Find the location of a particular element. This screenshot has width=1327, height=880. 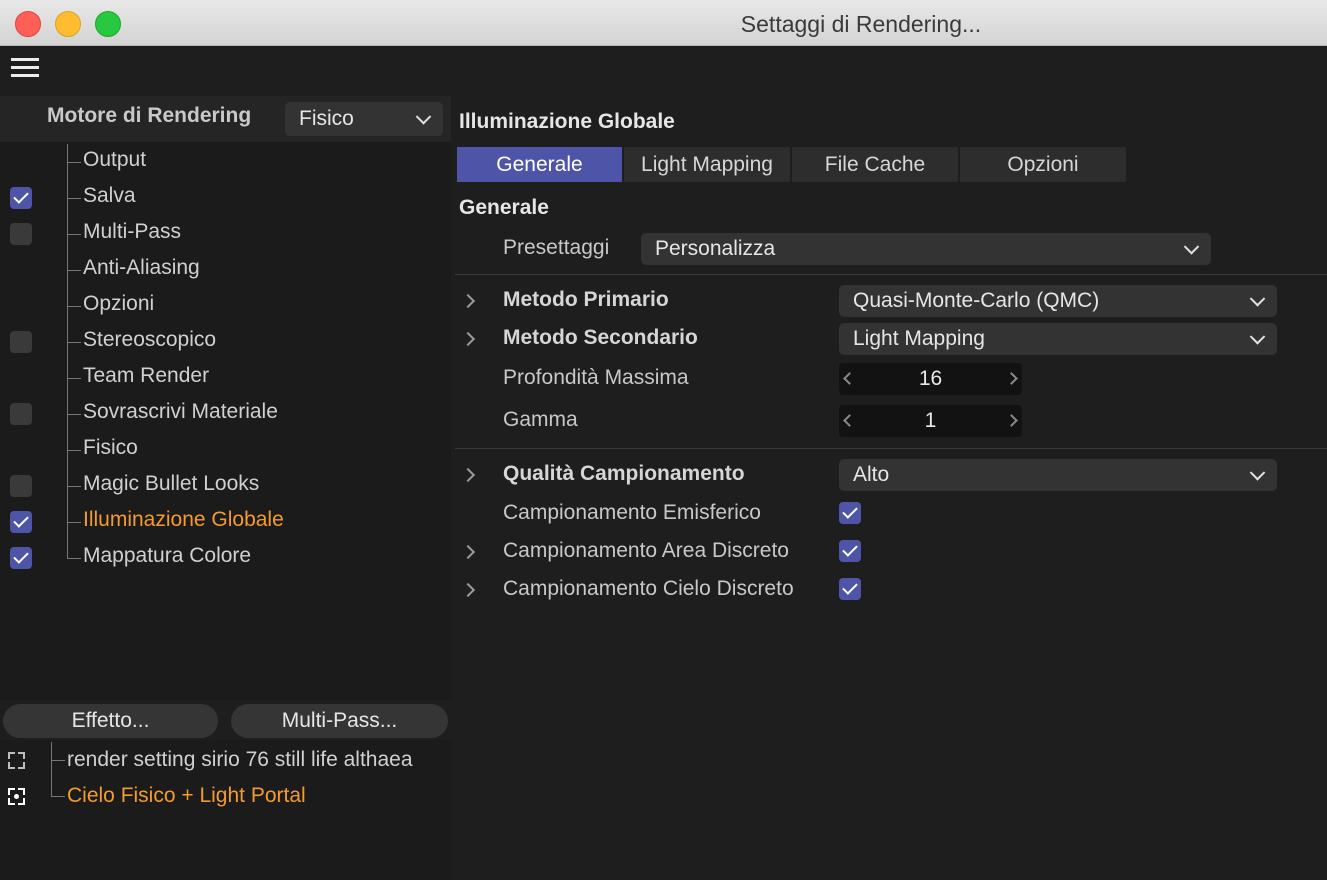

engine-value: Fisico is located at coordinates (326, 118).